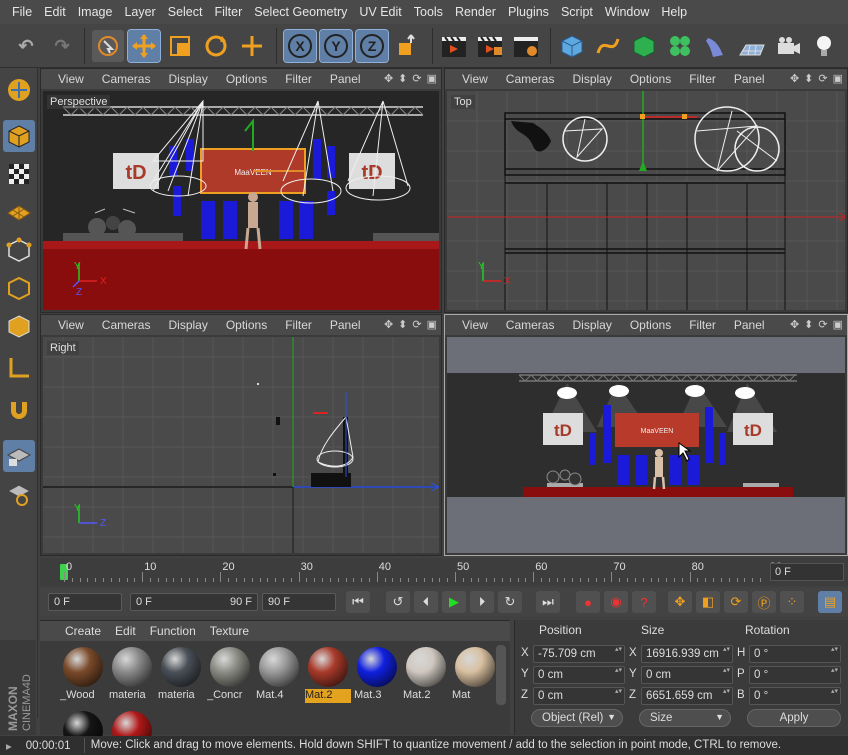  I want to click on position-z-field: 0 cm, so click(579, 696).